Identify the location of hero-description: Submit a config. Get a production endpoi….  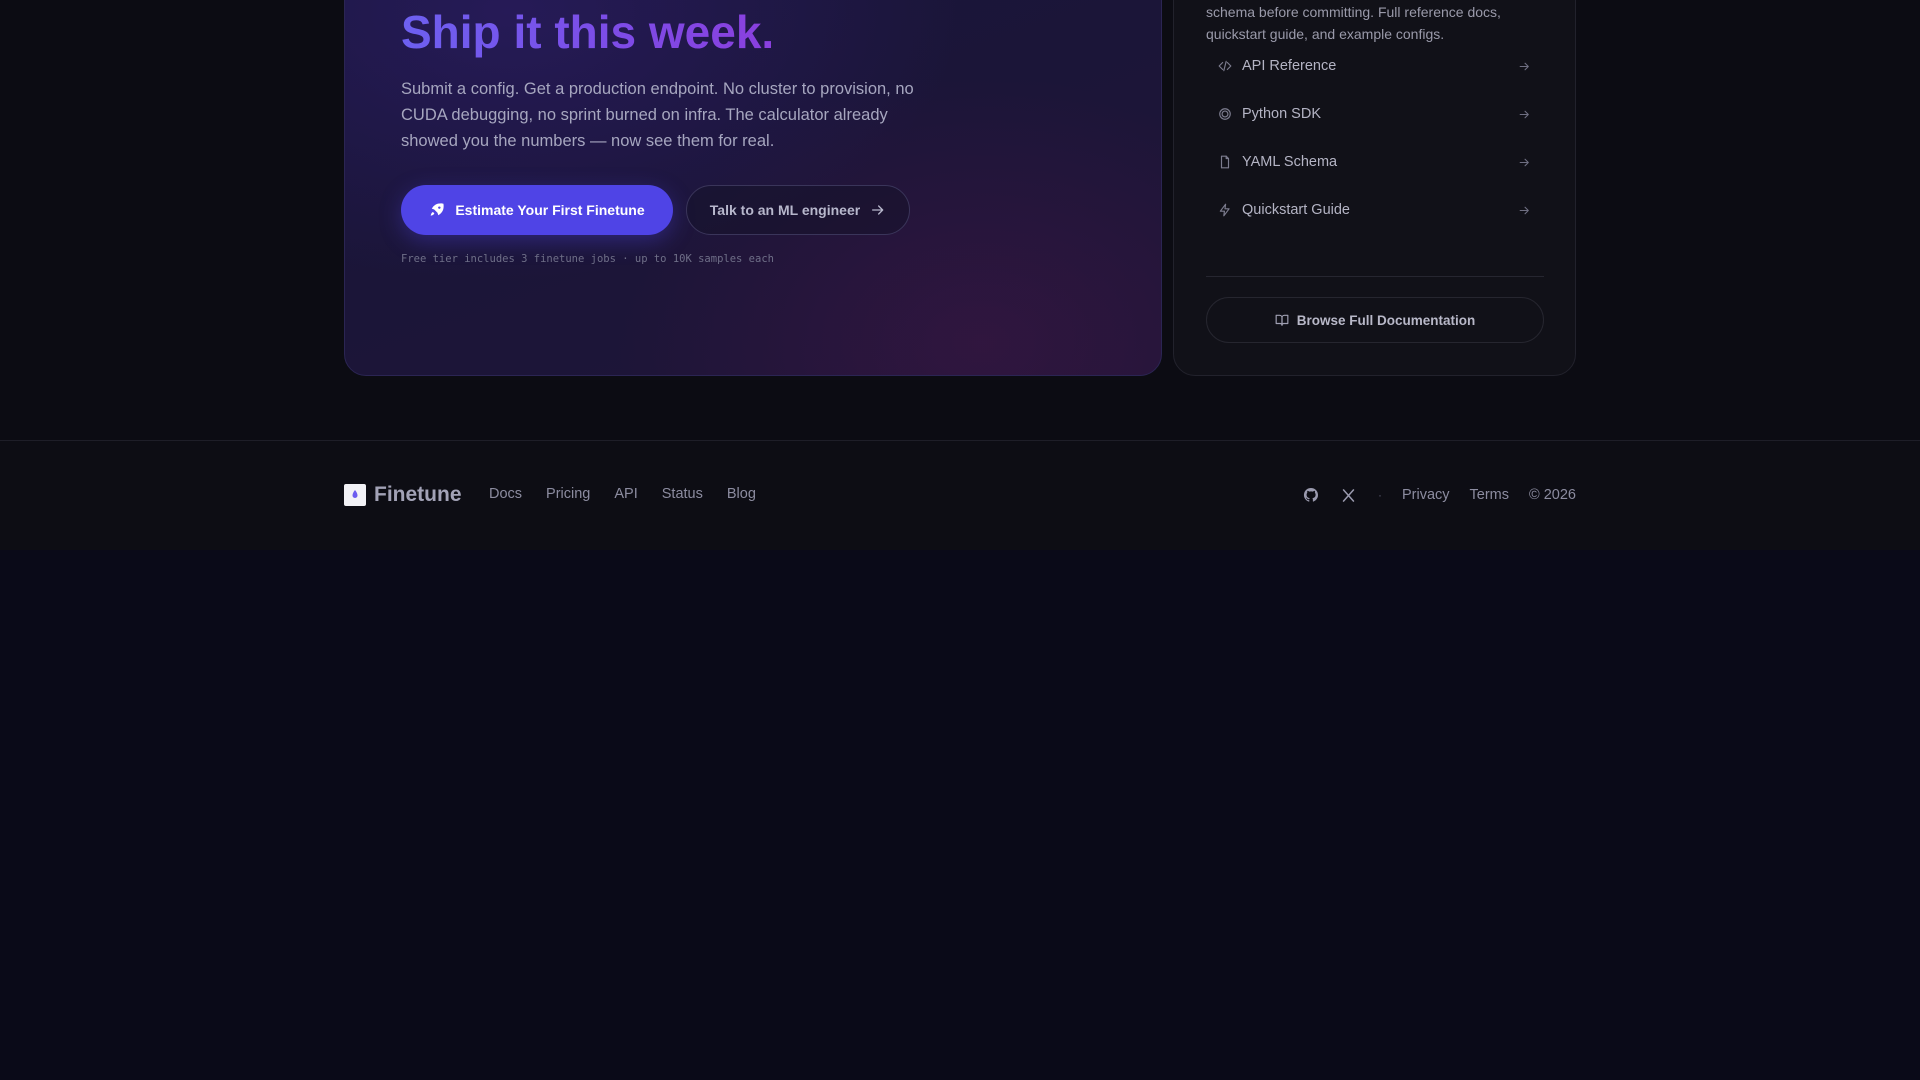
(657, 115).